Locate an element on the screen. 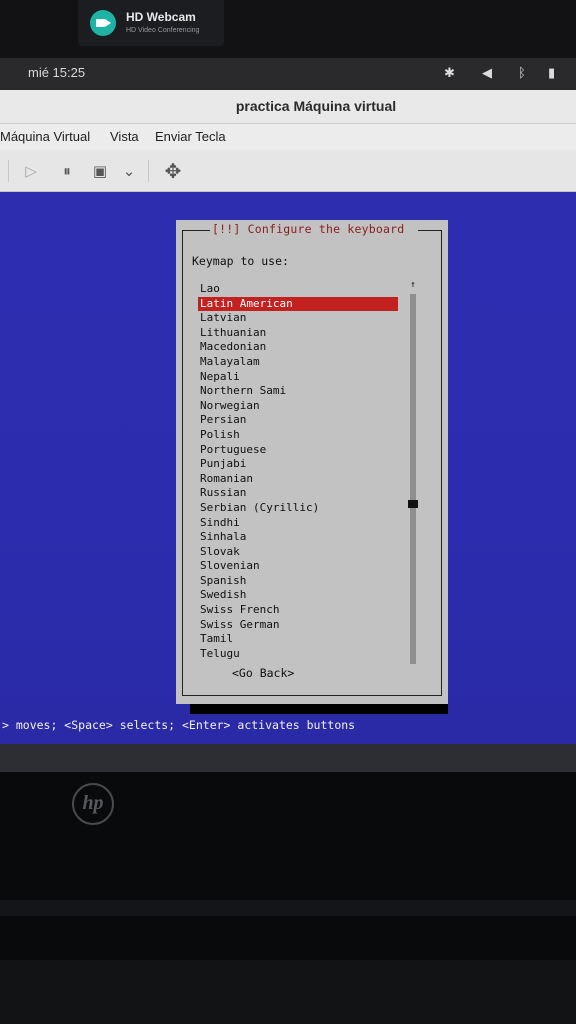  play-icon: ▷ is located at coordinates (31, 171).